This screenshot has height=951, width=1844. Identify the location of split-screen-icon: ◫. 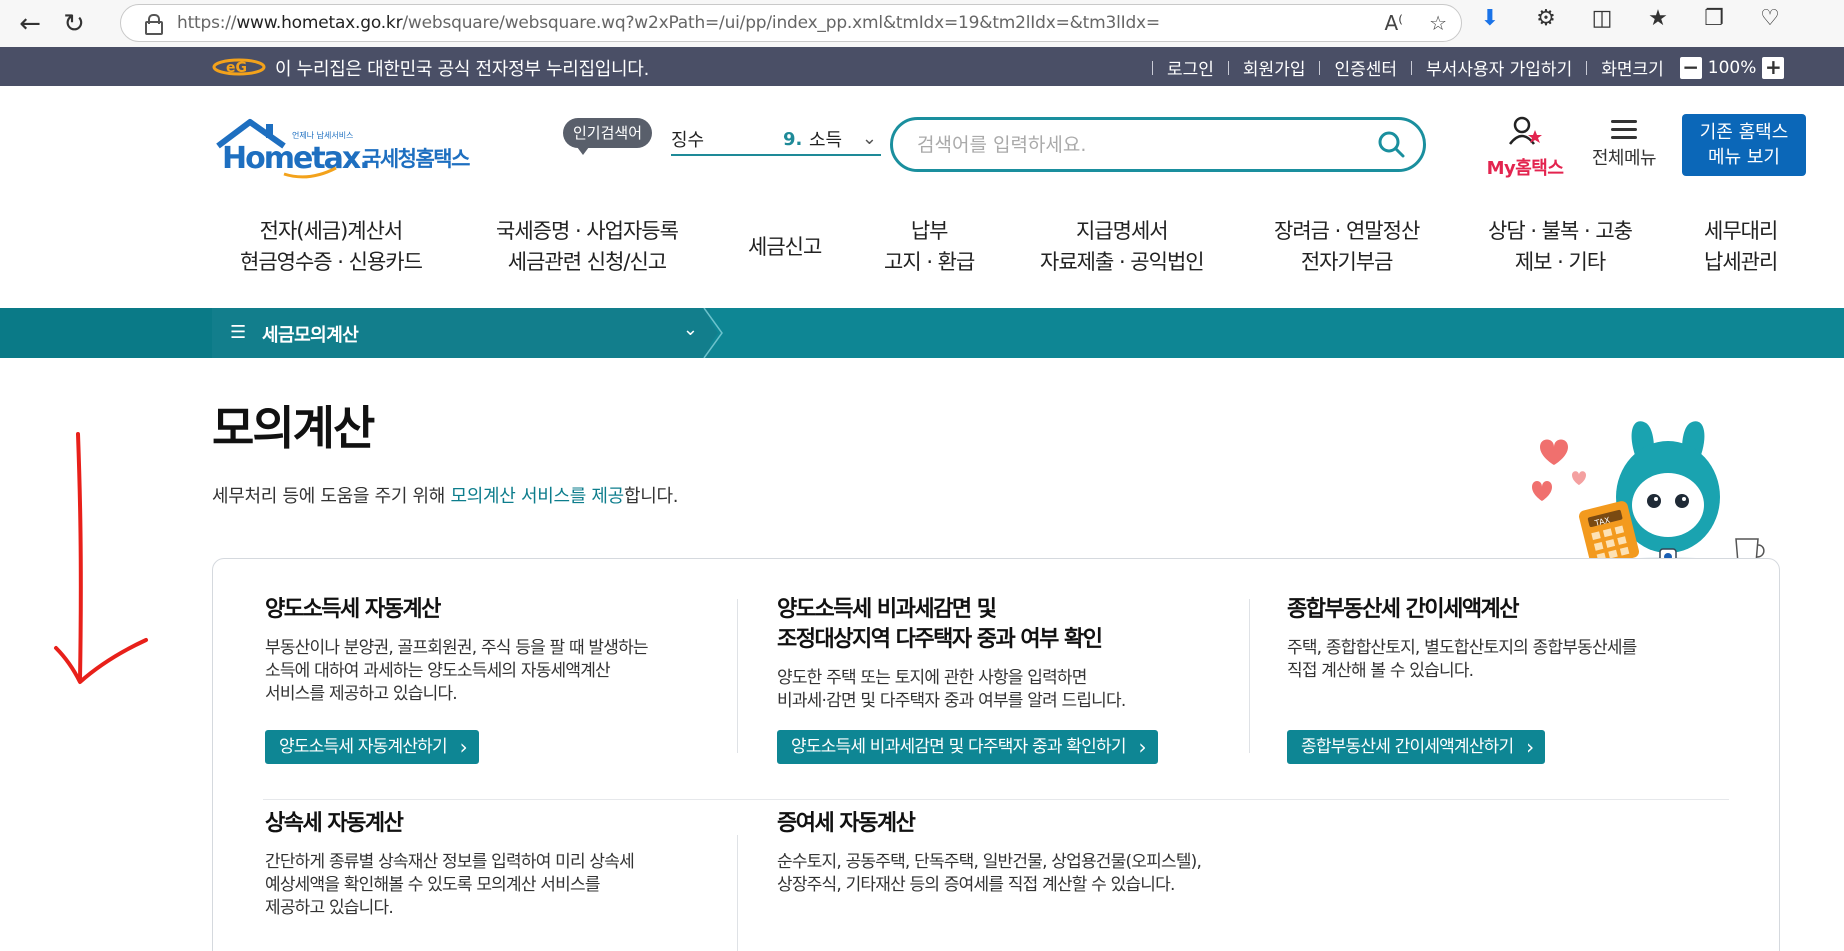
(1602, 18).